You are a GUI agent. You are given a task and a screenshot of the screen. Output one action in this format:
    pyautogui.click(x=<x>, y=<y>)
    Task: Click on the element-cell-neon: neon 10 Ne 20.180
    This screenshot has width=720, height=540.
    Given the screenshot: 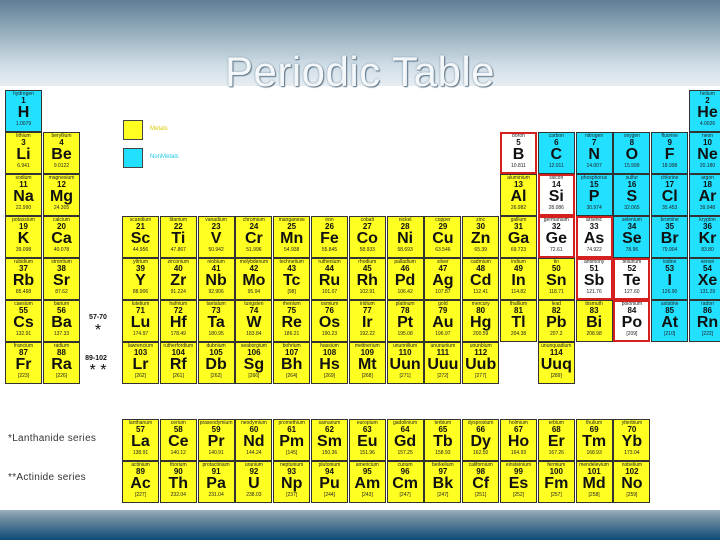 What is the action you would take?
    pyautogui.click(x=704, y=153)
    